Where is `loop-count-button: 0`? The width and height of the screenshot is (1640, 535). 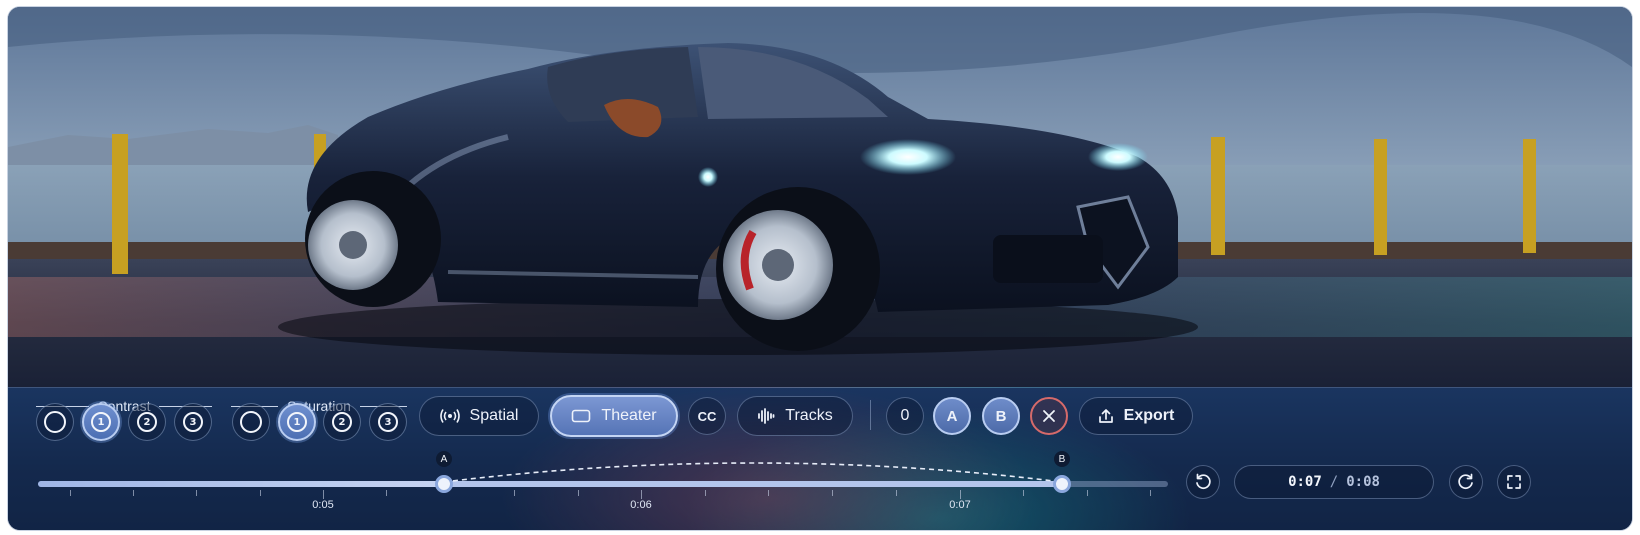 loop-count-button: 0 is located at coordinates (905, 416).